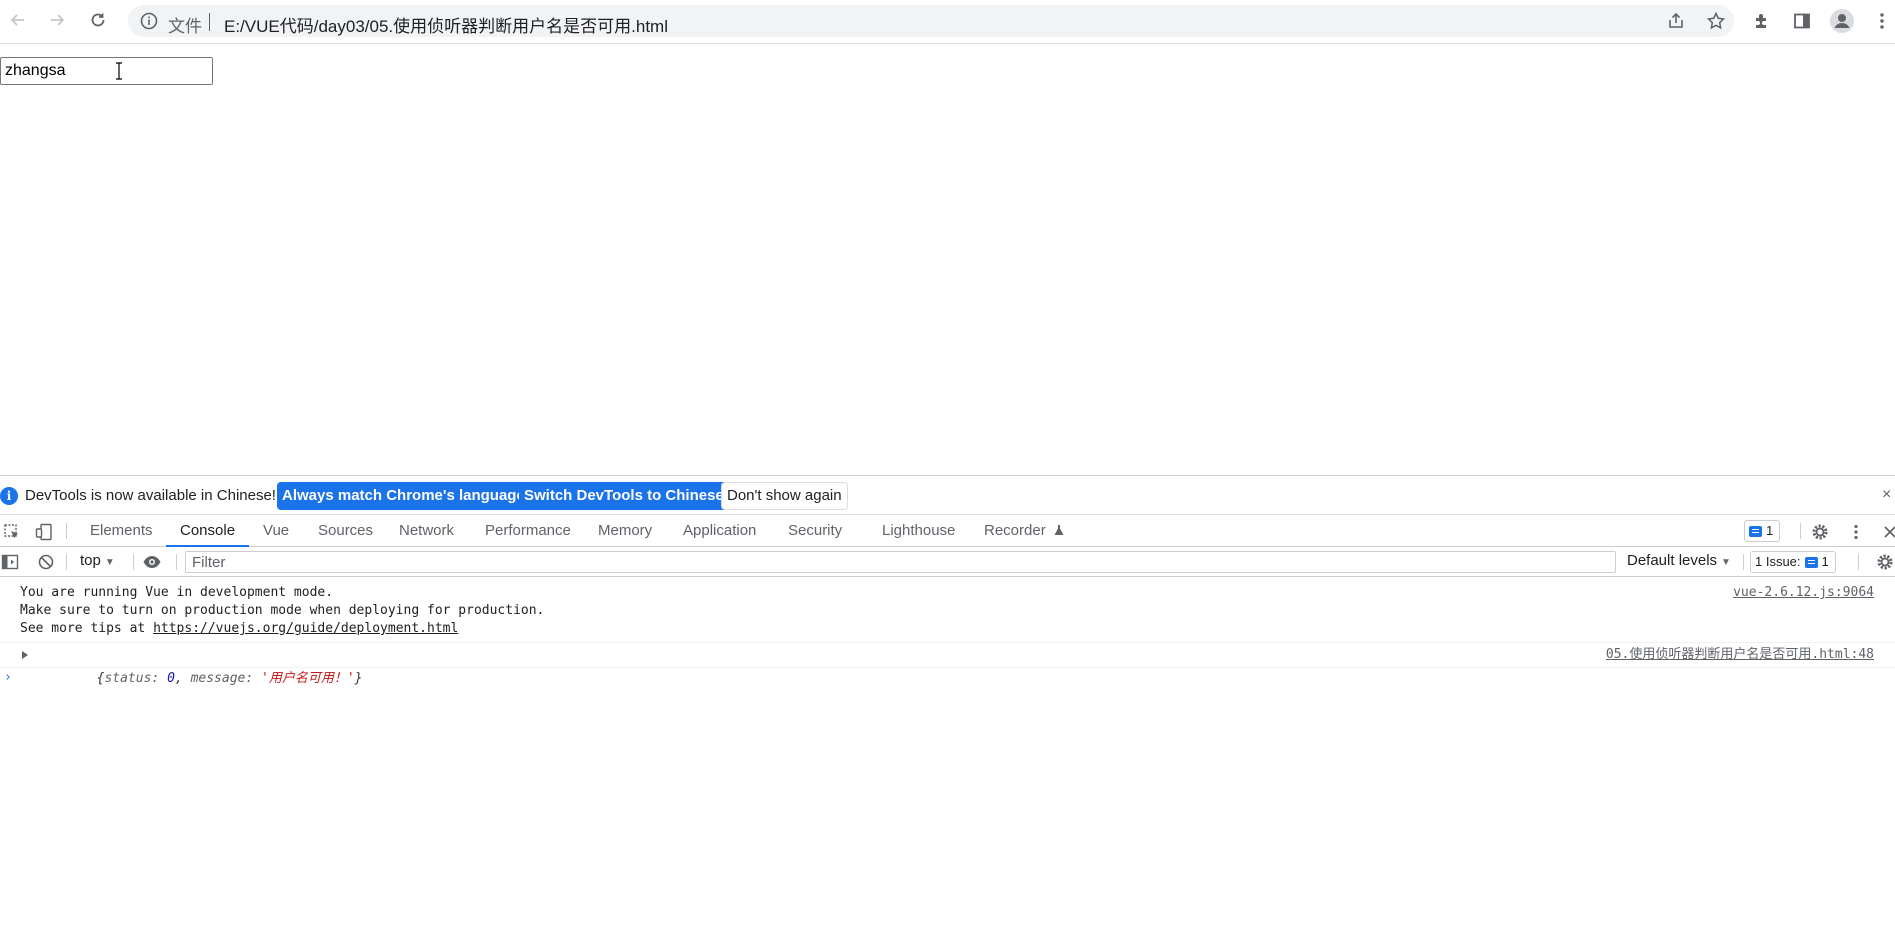  I want to click on forward-arrow-icon, so click(58, 20).